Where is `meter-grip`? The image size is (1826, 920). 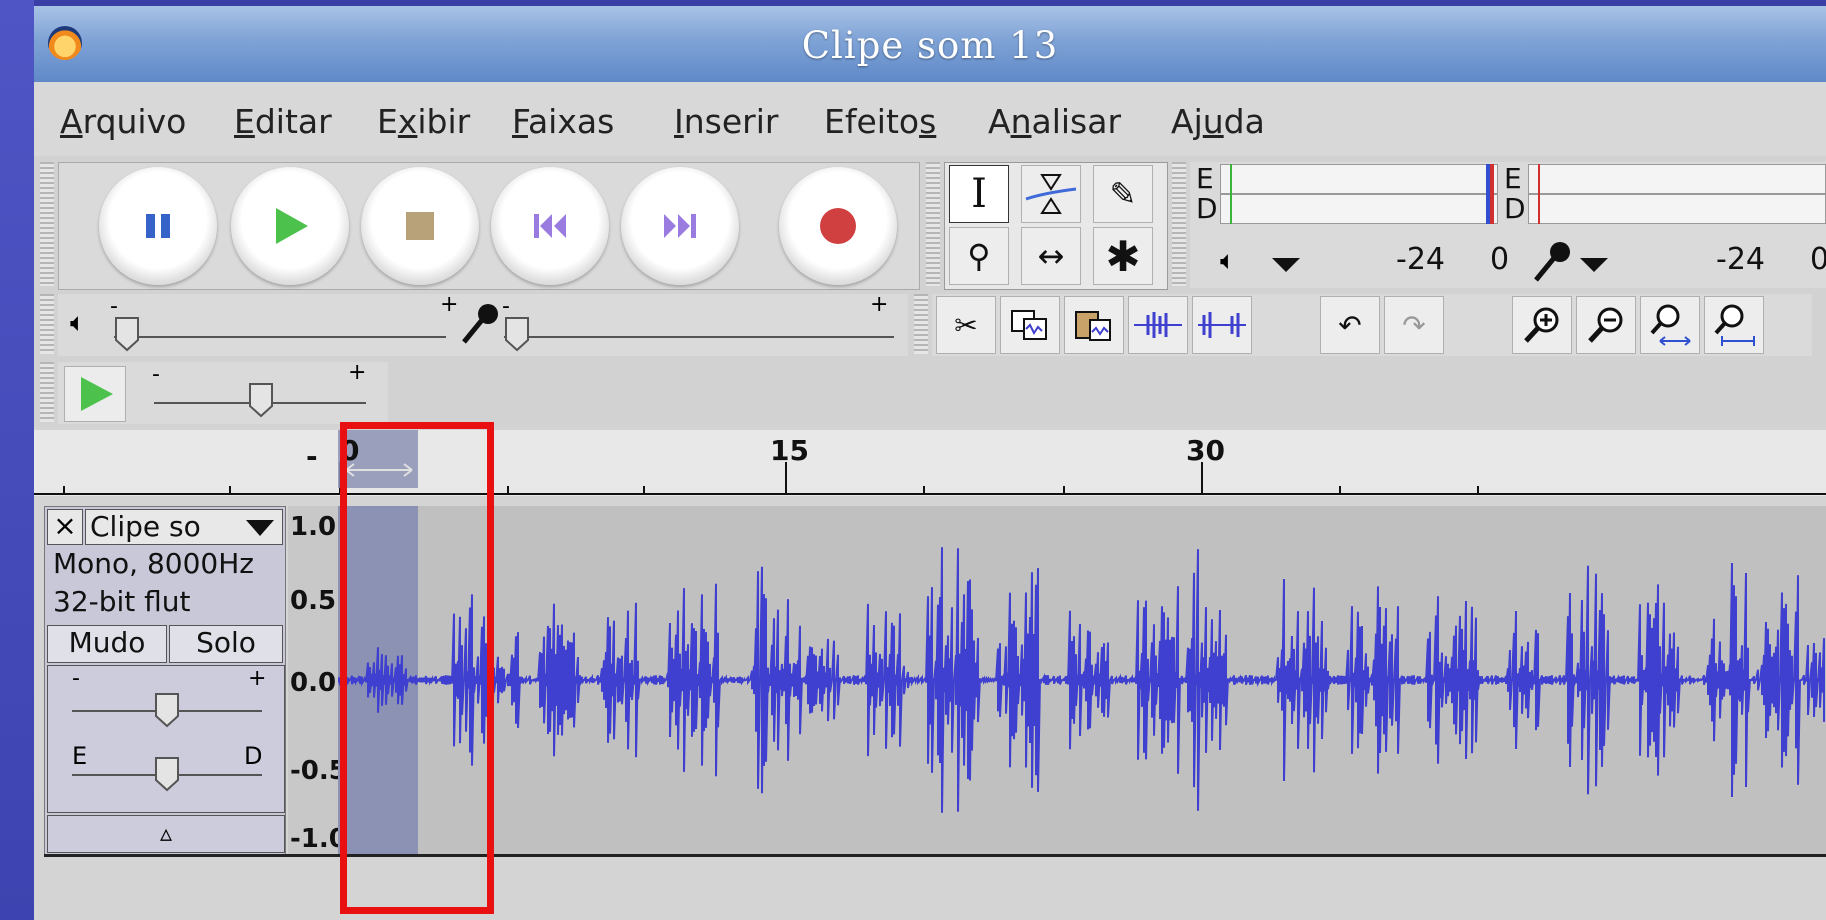 meter-grip is located at coordinates (1179, 224).